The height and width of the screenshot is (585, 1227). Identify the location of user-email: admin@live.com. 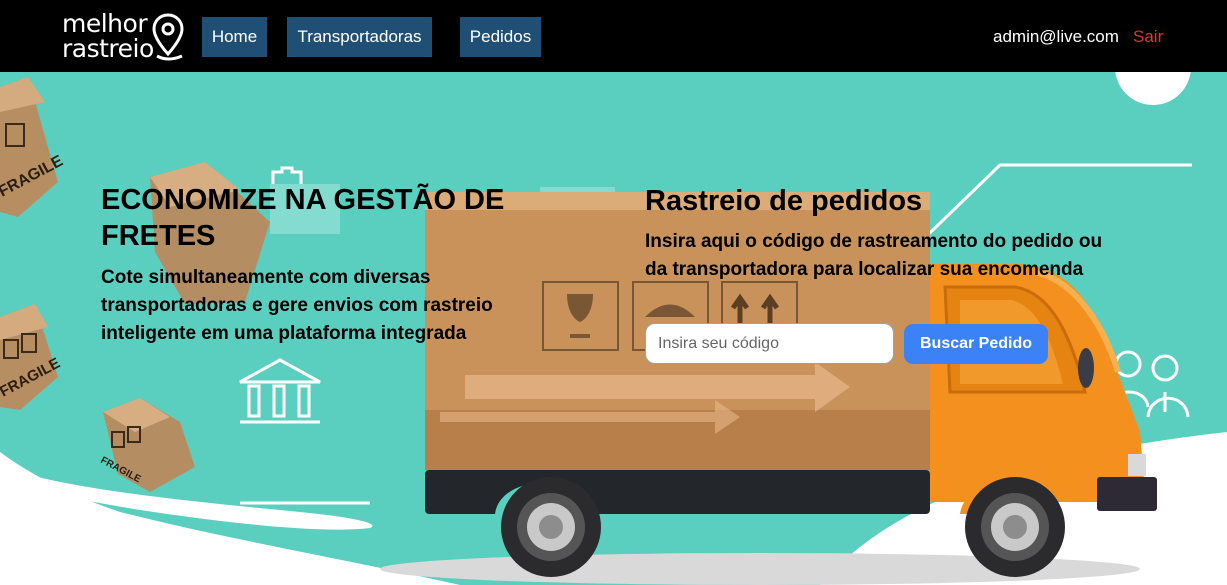
(1056, 36).